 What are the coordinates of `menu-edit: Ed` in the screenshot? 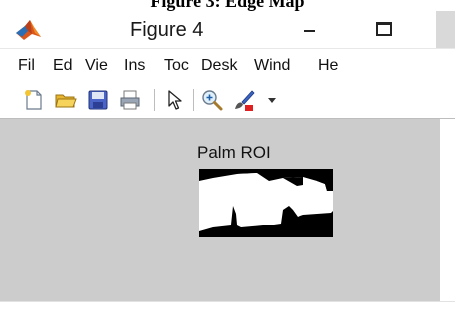 It's located at (63, 66).